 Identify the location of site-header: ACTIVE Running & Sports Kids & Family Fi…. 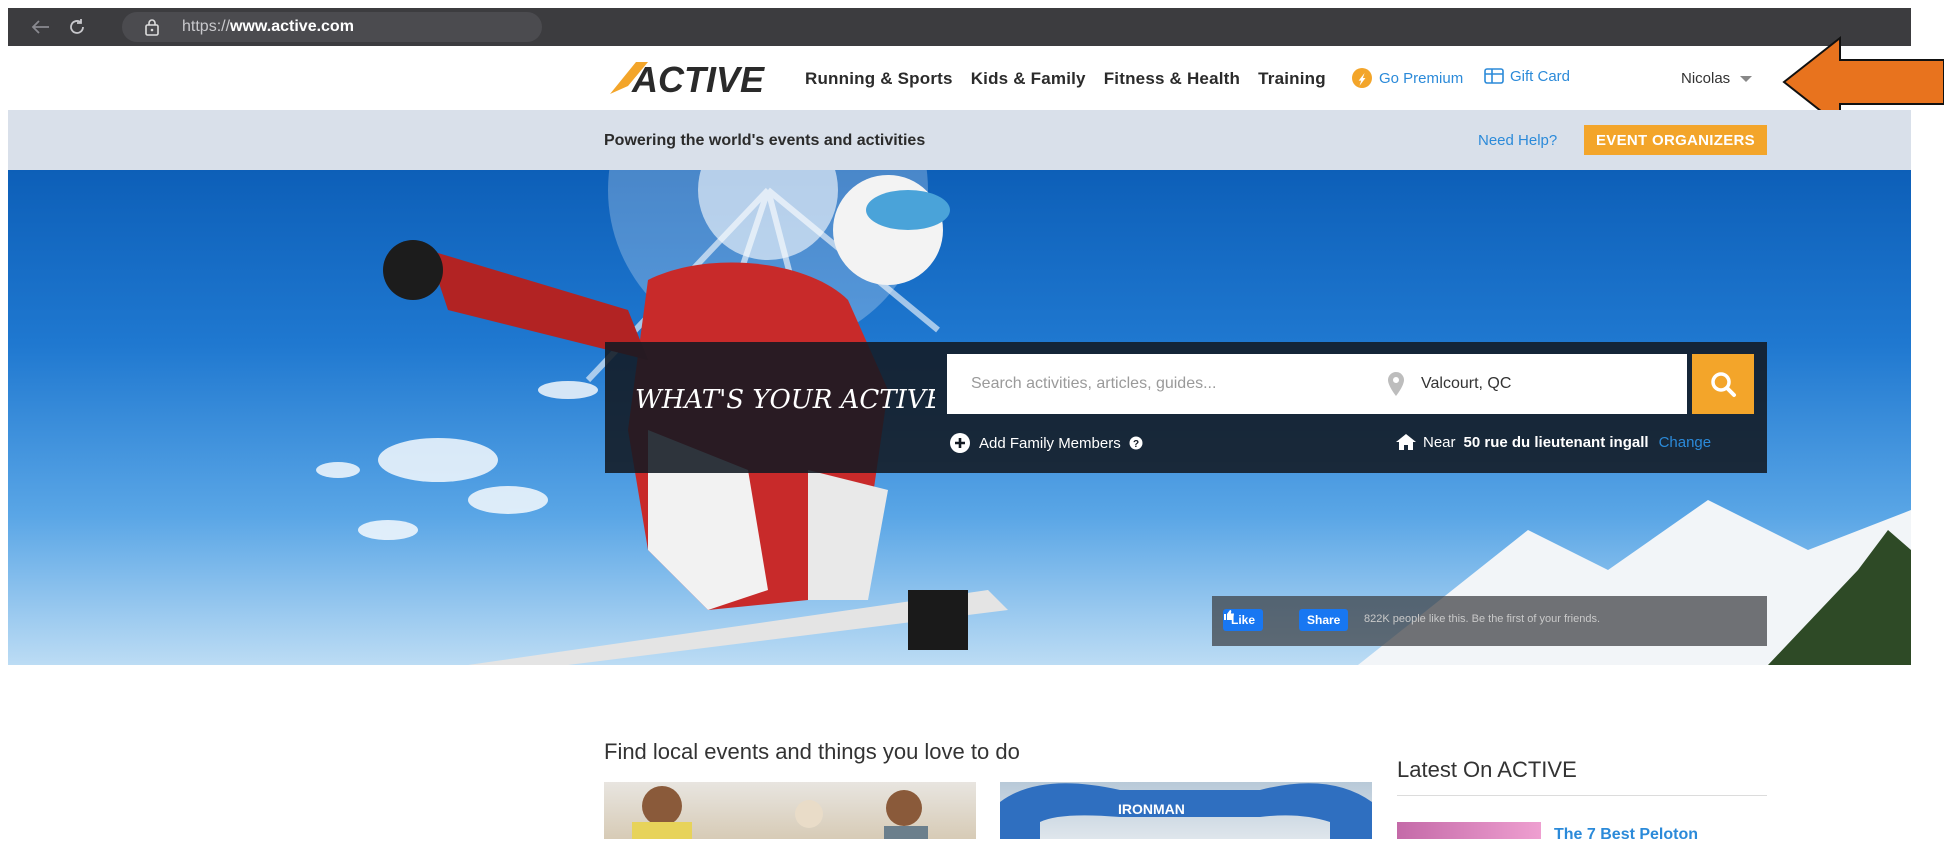
(972, 78).